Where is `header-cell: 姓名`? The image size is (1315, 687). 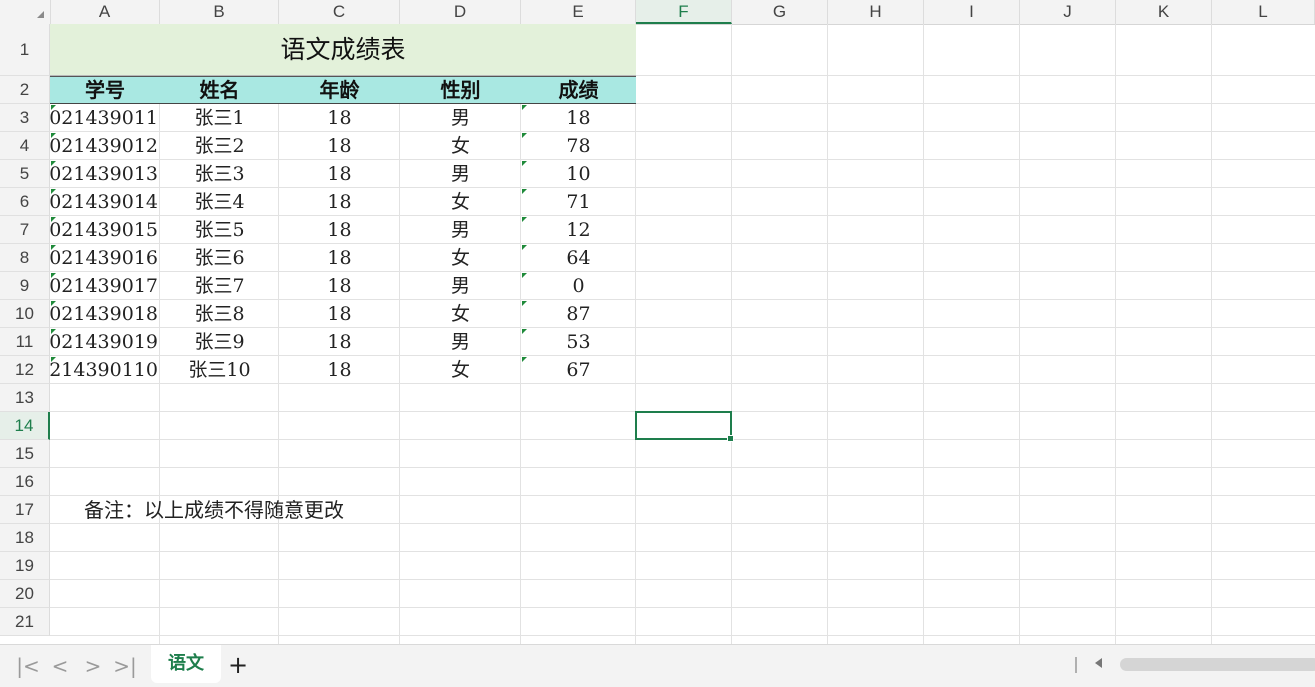
header-cell: 姓名 is located at coordinates (219, 90).